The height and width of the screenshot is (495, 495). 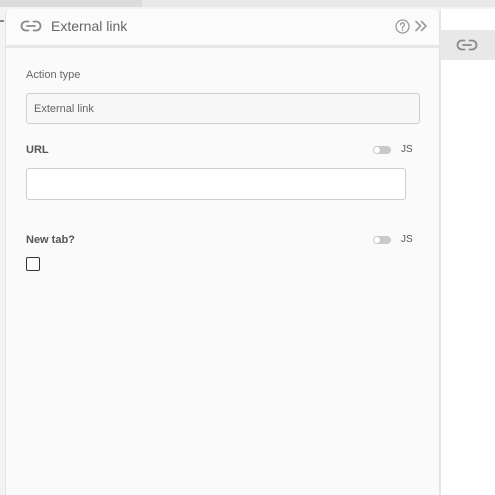 What do you see at coordinates (382, 240) in the screenshot?
I see `new-tab-js-toggle` at bounding box center [382, 240].